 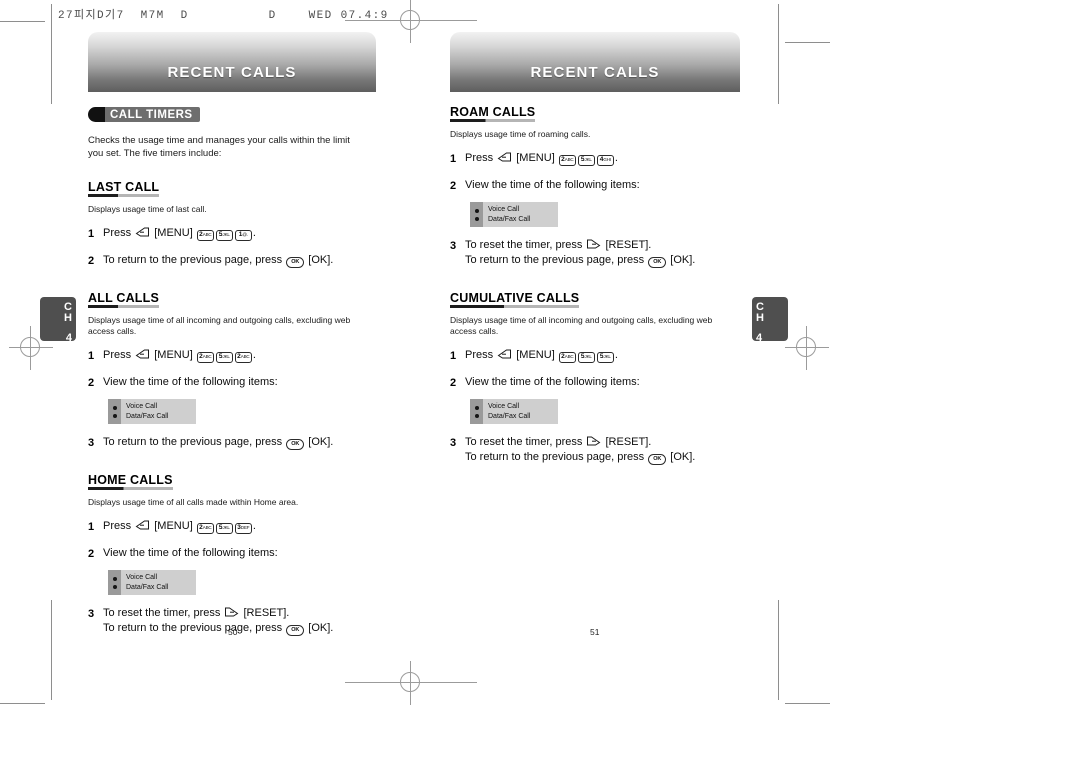 What do you see at coordinates (605, 160) in the screenshot?
I see `phone-key-4-icon: 4GHI` at bounding box center [605, 160].